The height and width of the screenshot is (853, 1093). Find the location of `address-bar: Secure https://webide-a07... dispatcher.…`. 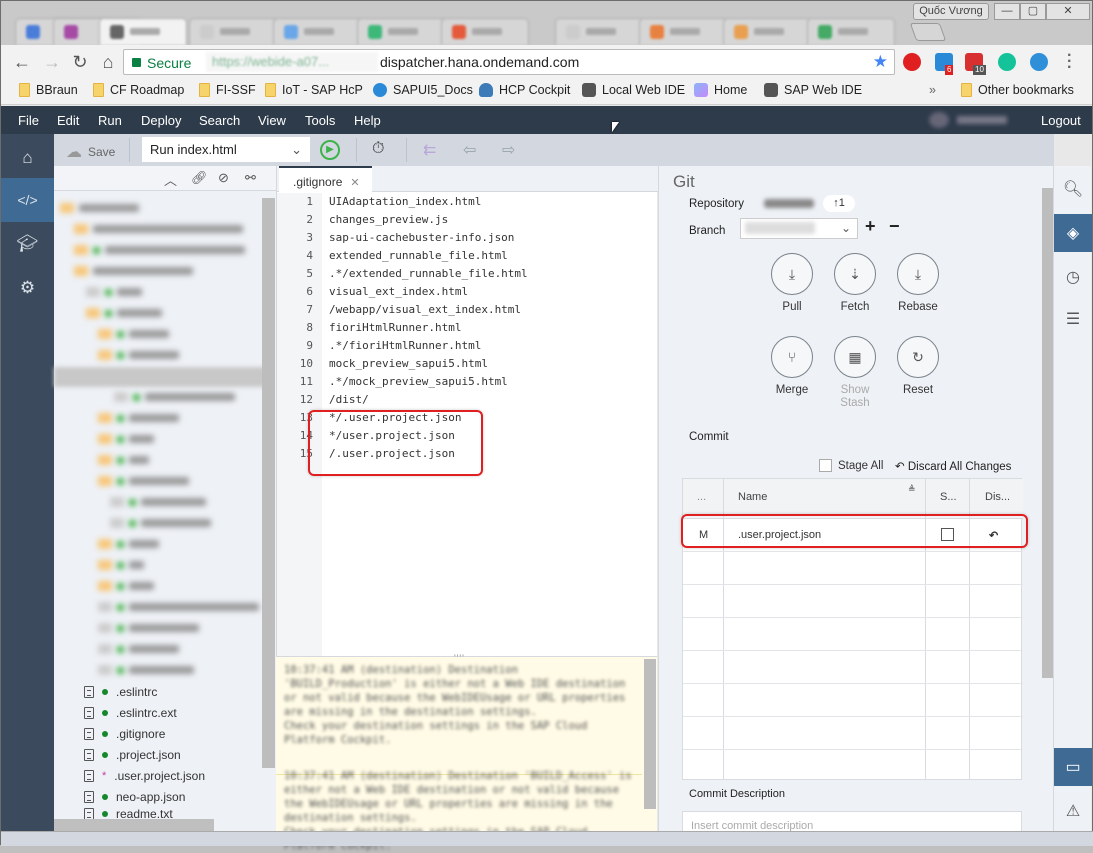

address-bar: Secure https://webide-a07... dispatcher.… is located at coordinates (509, 62).